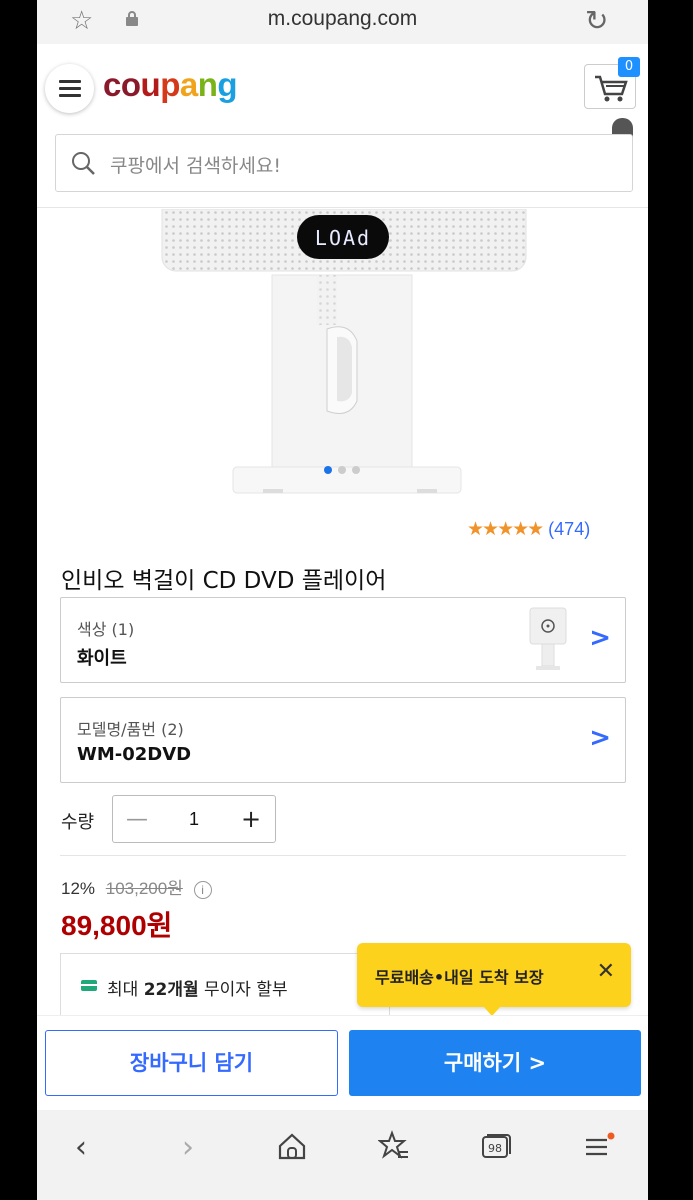 The width and height of the screenshot is (693, 1200). I want to click on search-input: 쿠팡에서 검색하세요!, so click(344, 163).